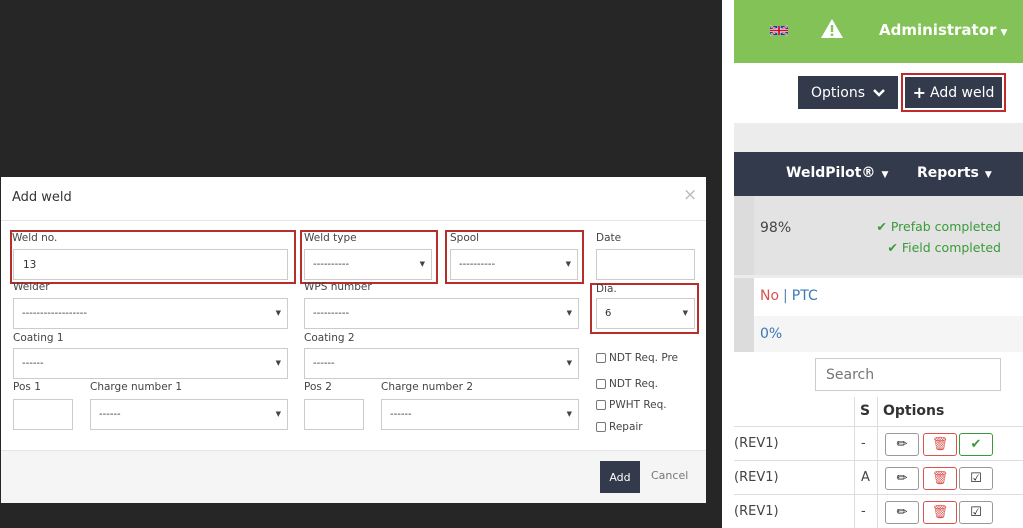 The height and width of the screenshot is (528, 1023). What do you see at coordinates (35, 238) in the screenshot?
I see `weld-no-label: Weld no.` at bounding box center [35, 238].